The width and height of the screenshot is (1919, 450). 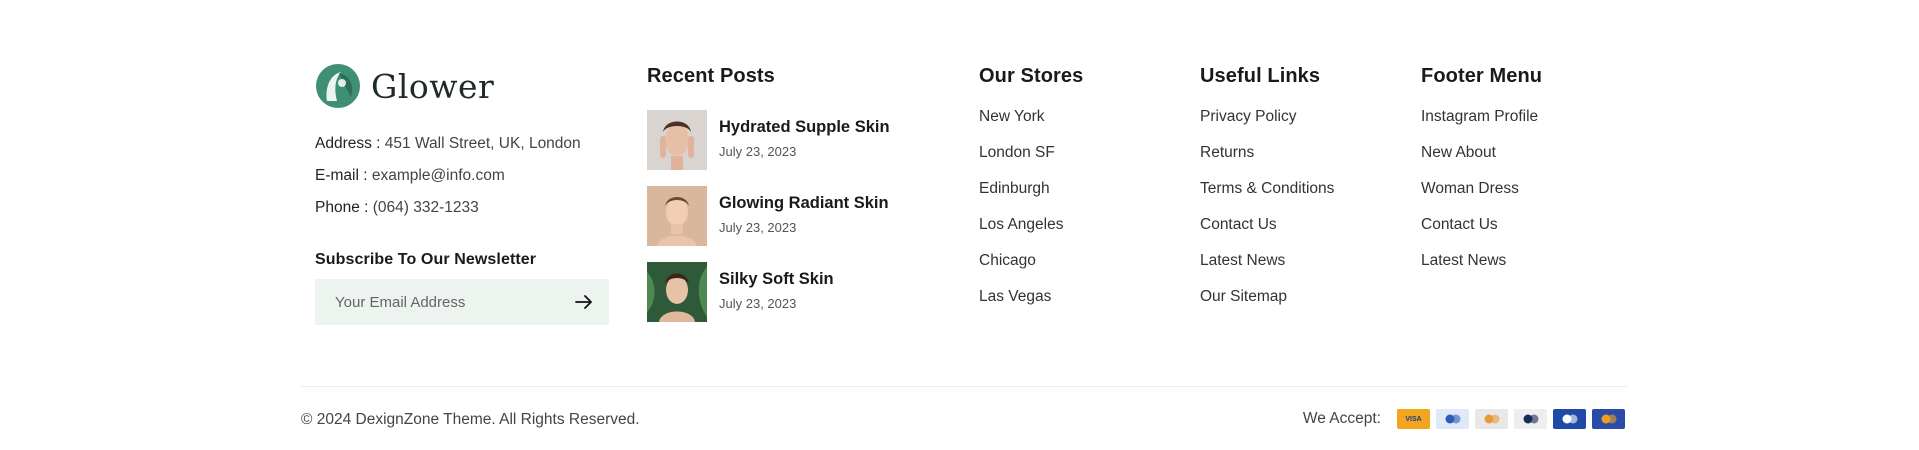 I want to click on phone-label: Phone :, so click(x=342, y=207).